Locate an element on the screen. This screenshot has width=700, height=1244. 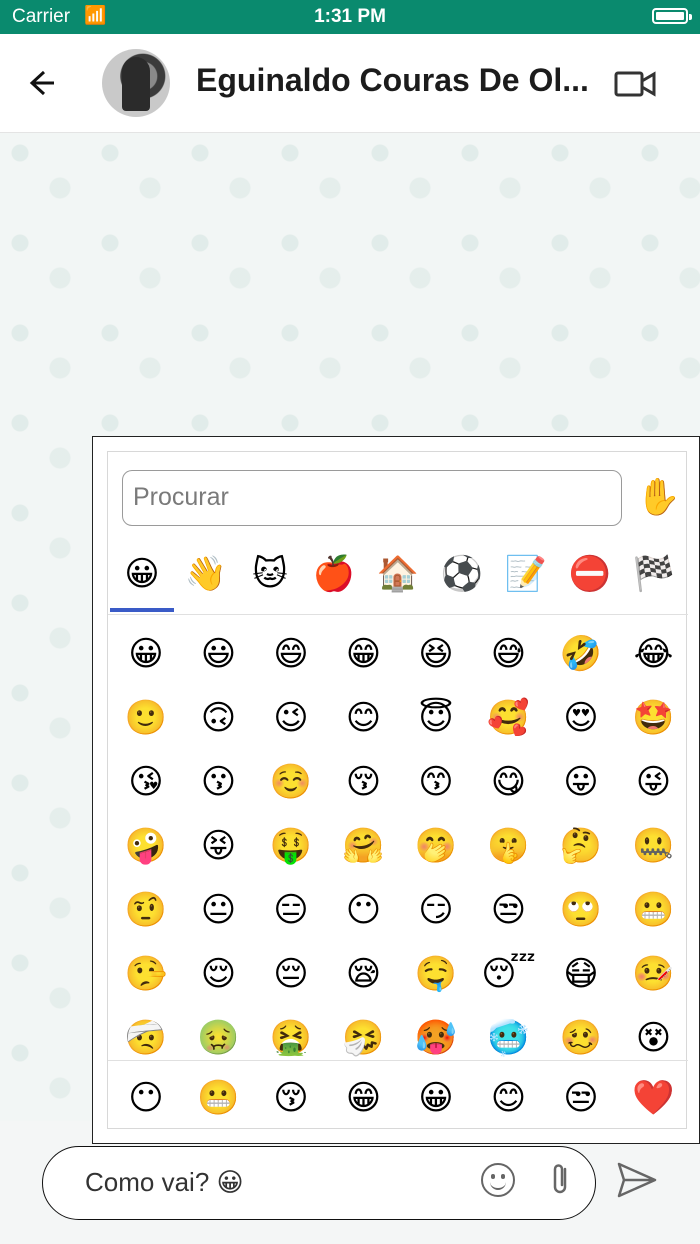
emoji-cell: 😶 is located at coordinates (364, 910).